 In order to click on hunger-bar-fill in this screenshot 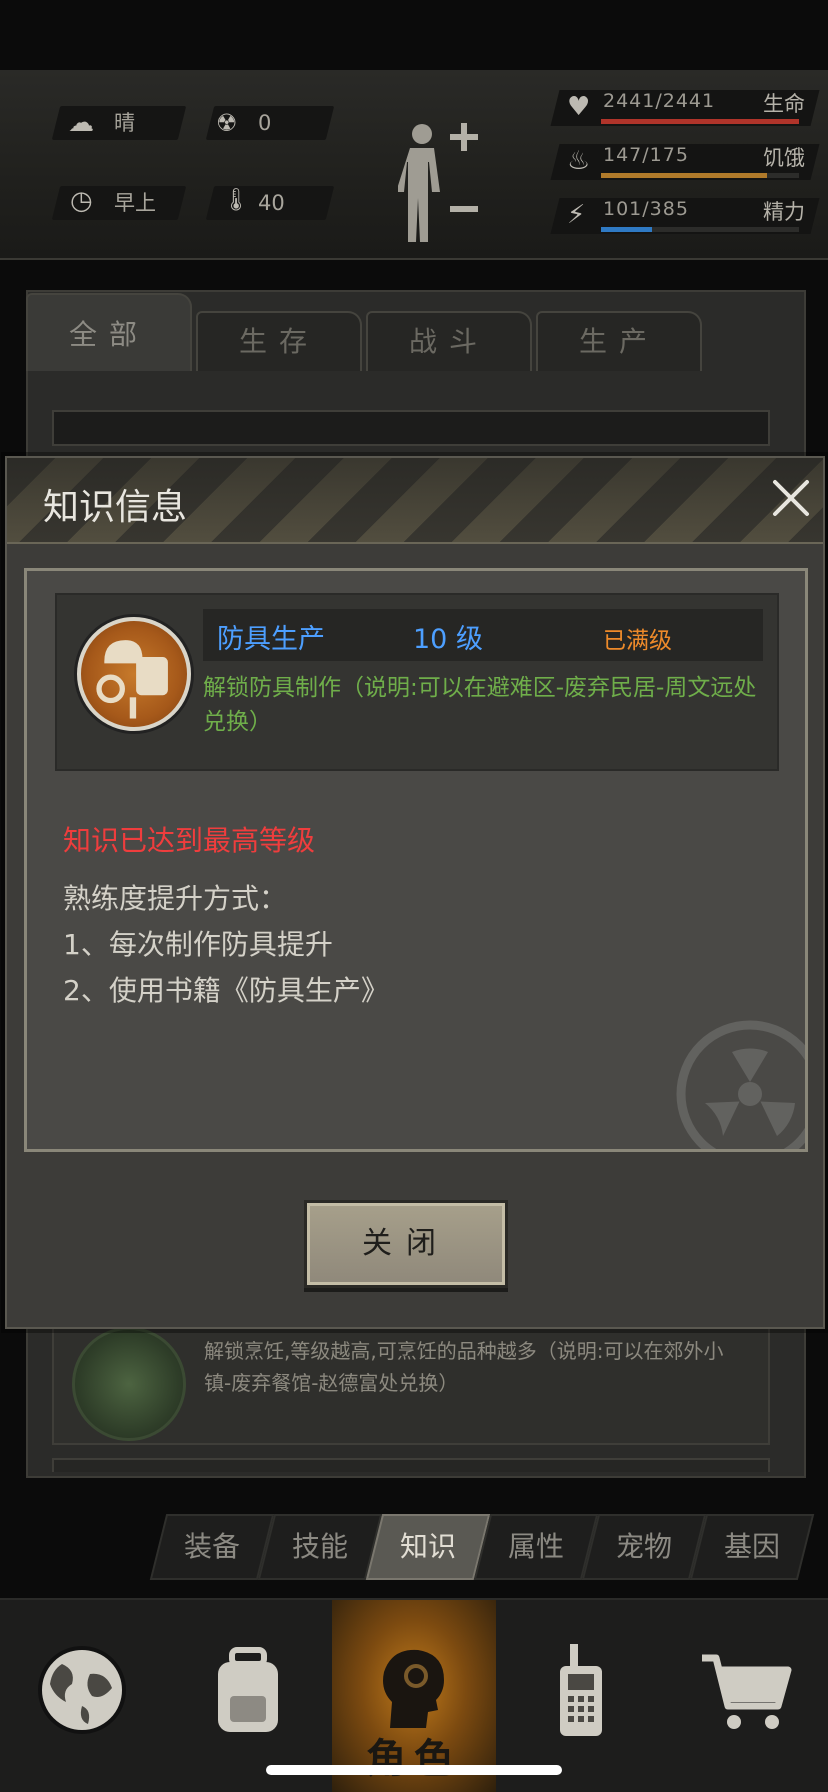, I will do `click(684, 175)`.